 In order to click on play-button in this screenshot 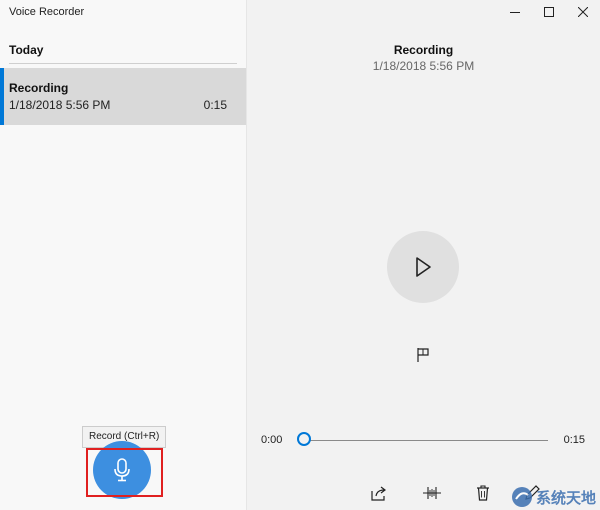, I will do `click(423, 267)`.